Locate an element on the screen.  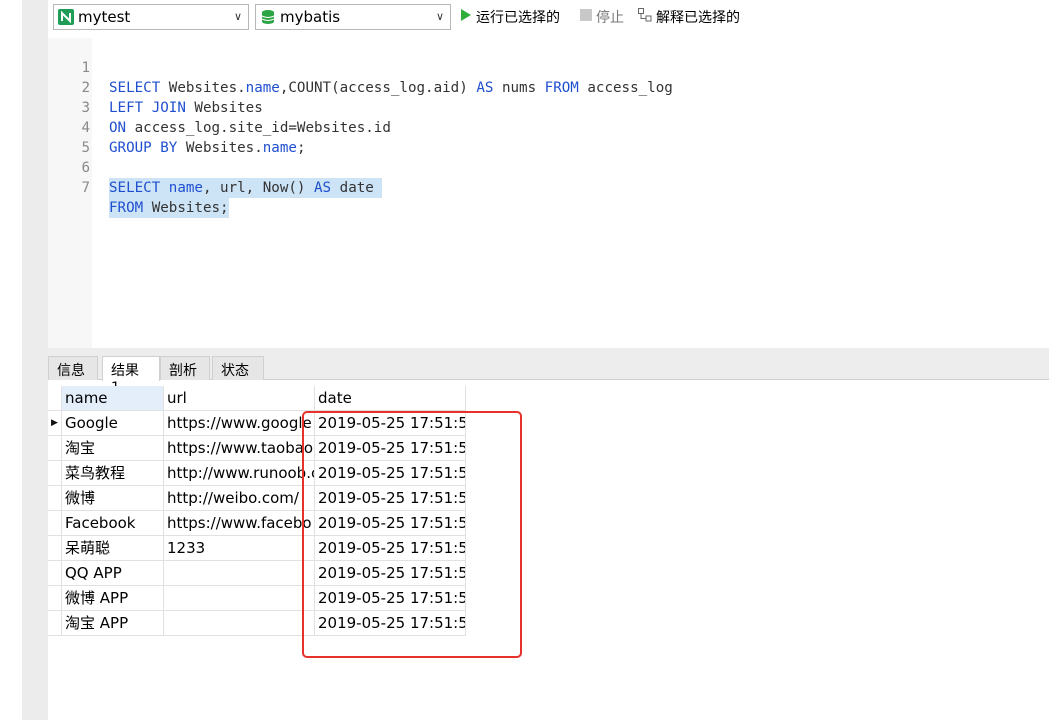
cell-name: 微博 APP is located at coordinates (113, 598).